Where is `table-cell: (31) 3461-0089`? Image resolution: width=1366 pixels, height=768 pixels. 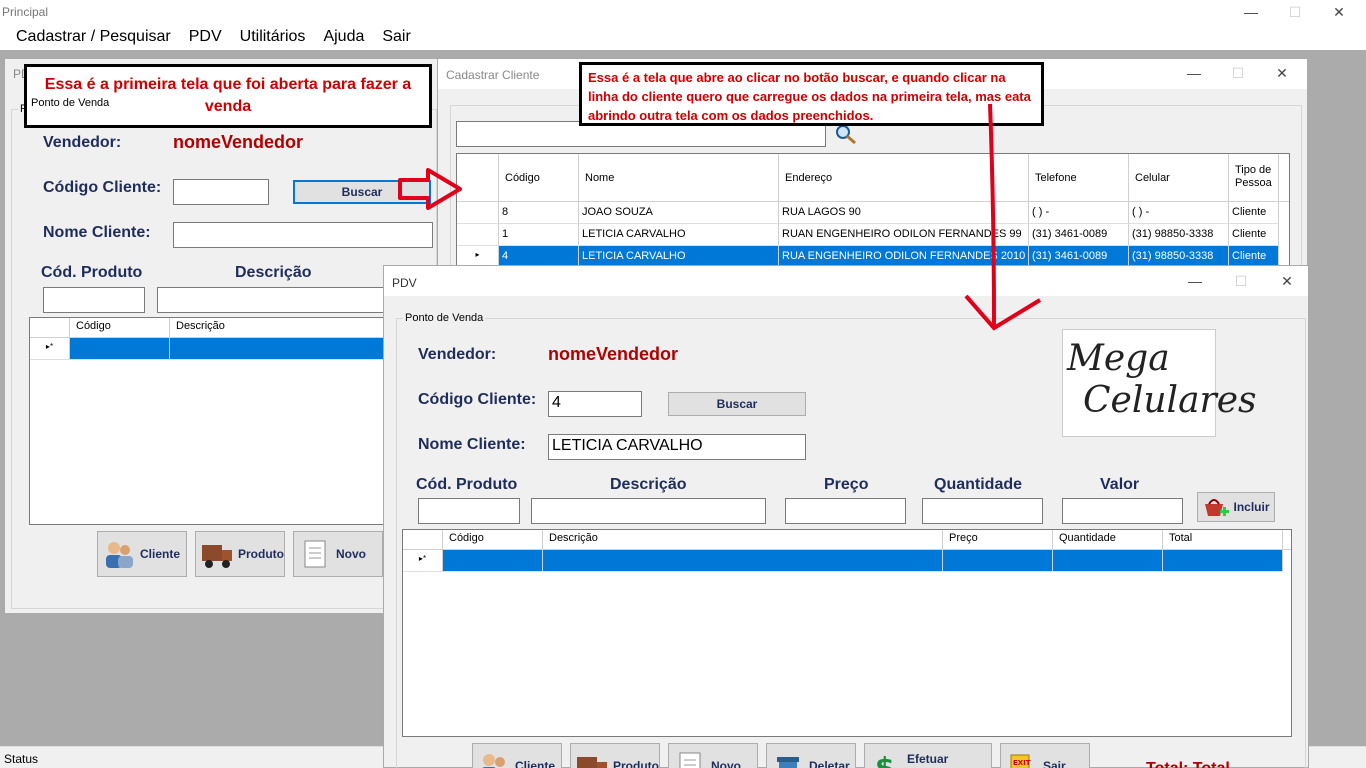
table-cell: (31) 3461-0089 is located at coordinates (1079, 235).